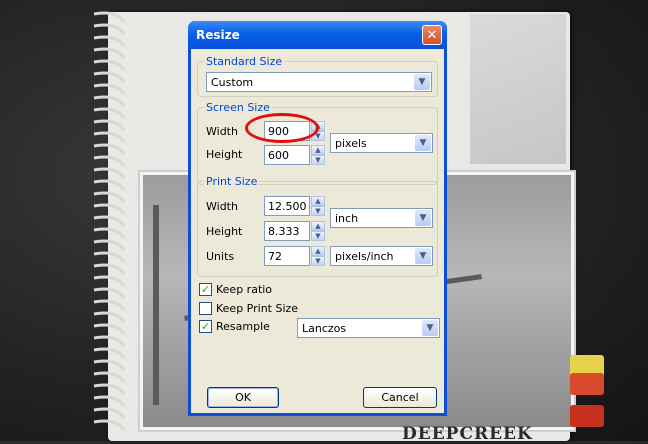  I want to click on print-height-label: Height, so click(224, 231).